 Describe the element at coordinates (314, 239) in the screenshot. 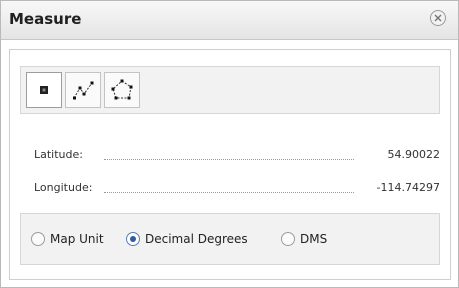

I see `dms-label: DMS` at that location.